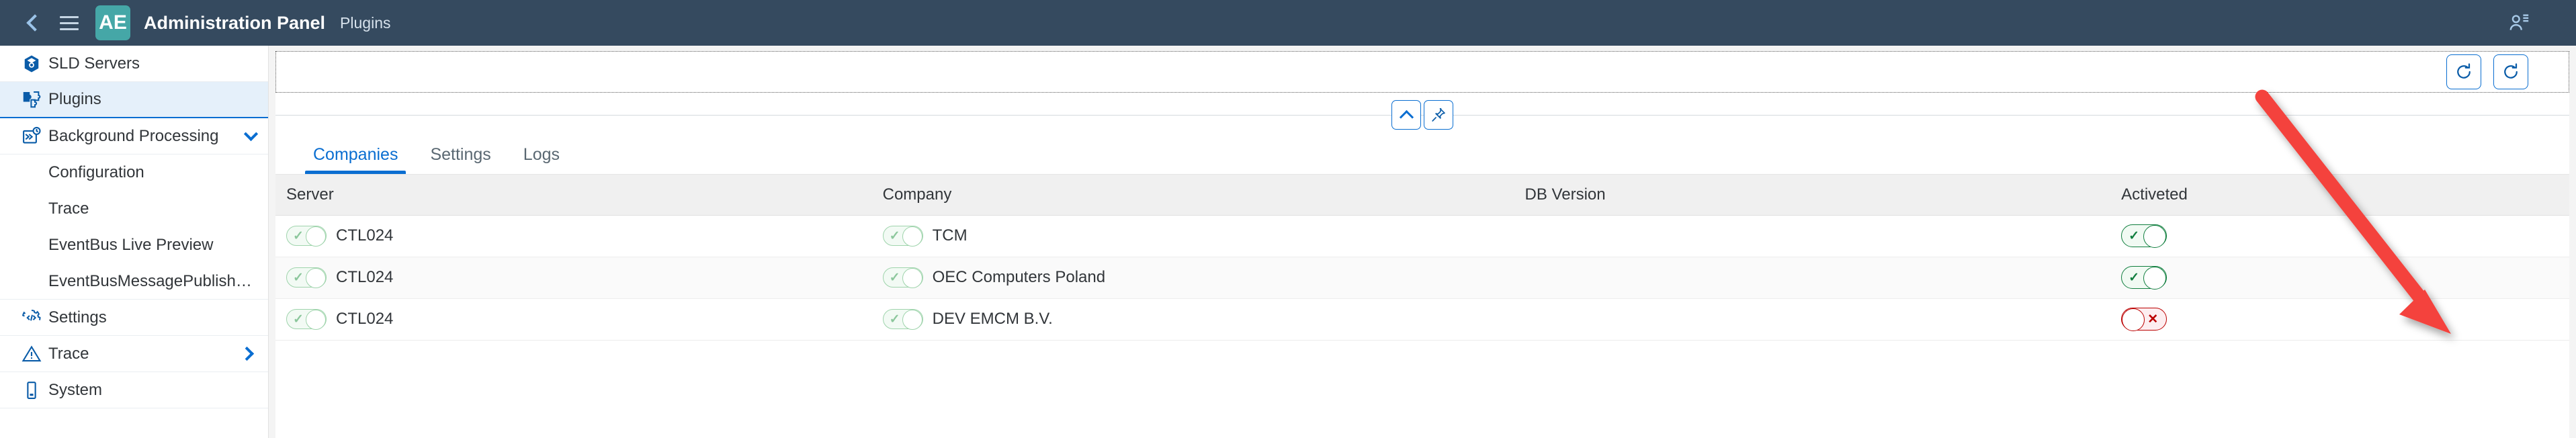 The width and height of the screenshot is (2576, 438). What do you see at coordinates (31, 64) in the screenshot?
I see `cube-icon` at bounding box center [31, 64].